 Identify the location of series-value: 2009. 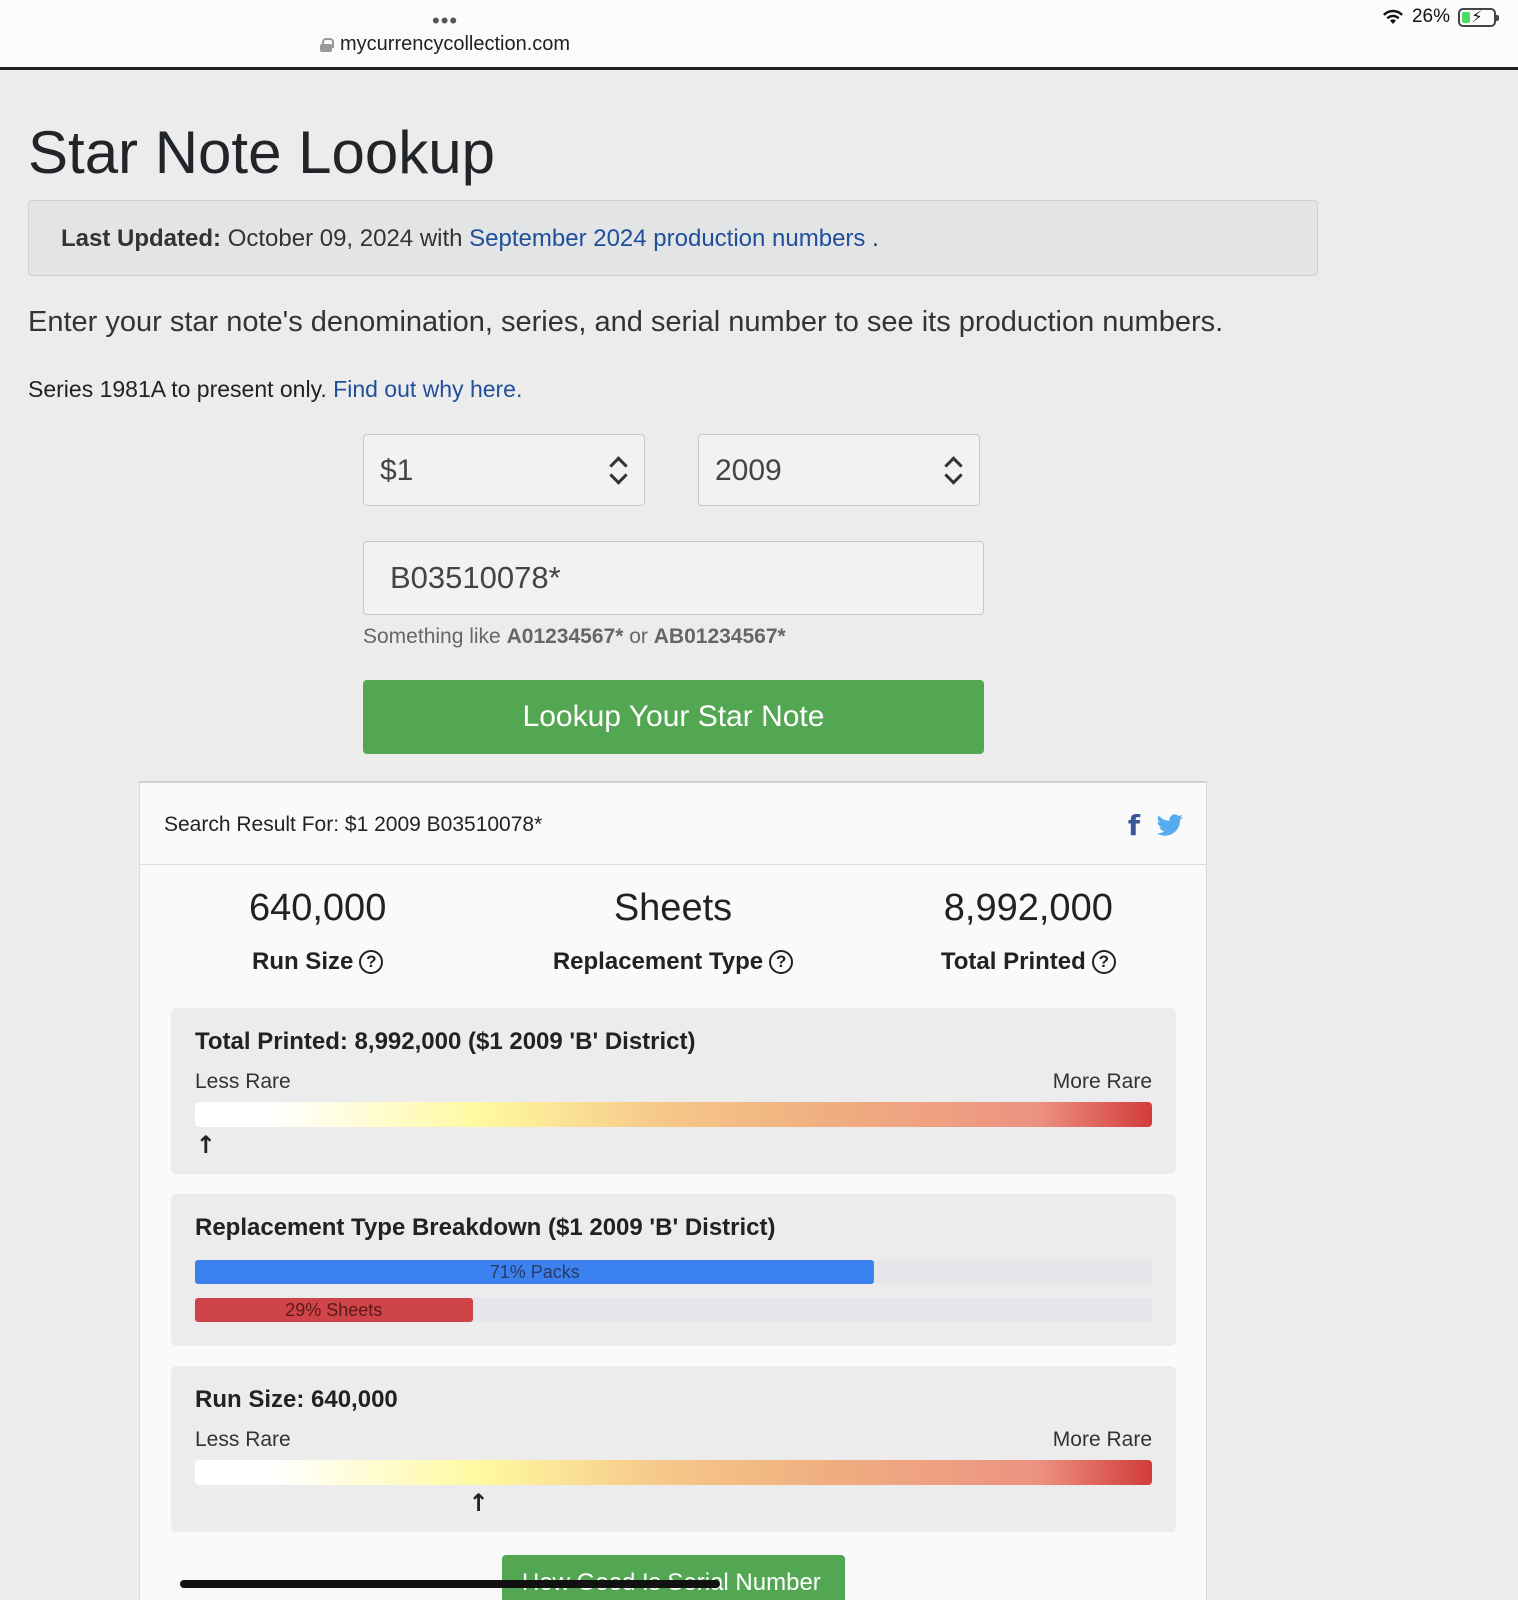
(748, 470).